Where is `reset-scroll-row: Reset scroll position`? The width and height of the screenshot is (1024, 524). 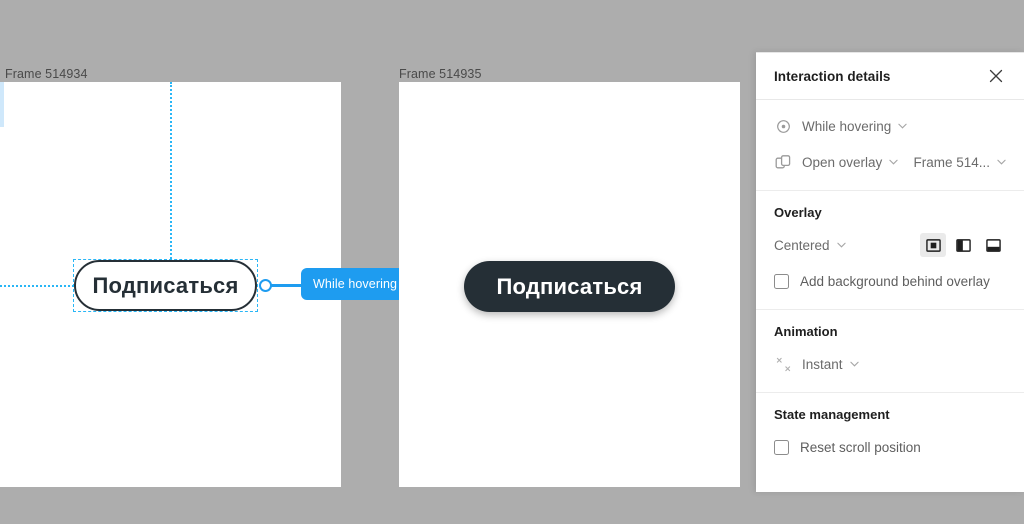
reset-scroll-row: Reset scroll position is located at coordinates (890, 447).